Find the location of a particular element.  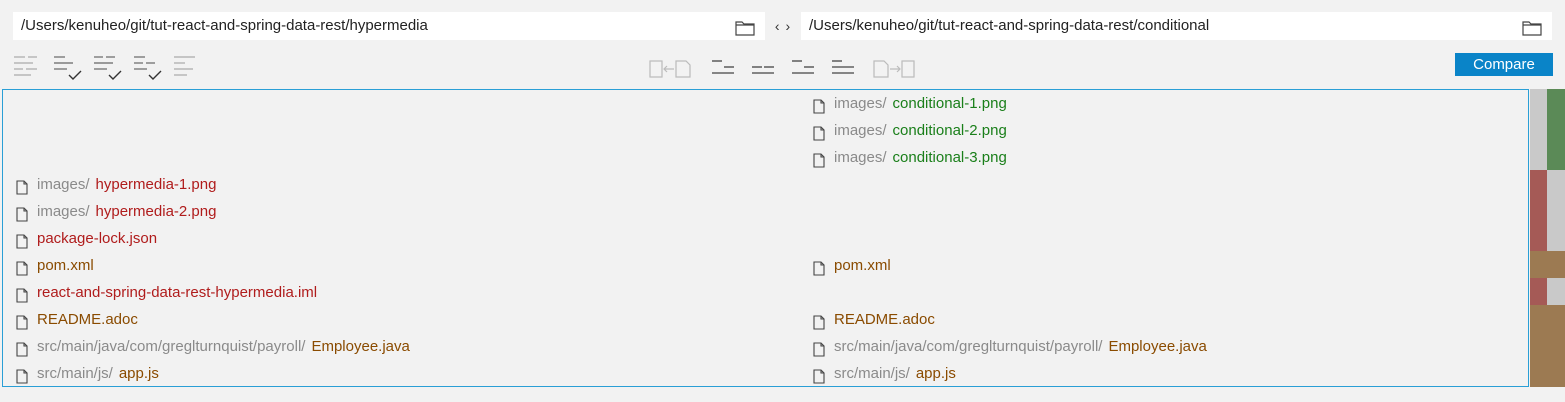

file-row-left: images/hypermedia-1.png is located at coordinates (116, 184).